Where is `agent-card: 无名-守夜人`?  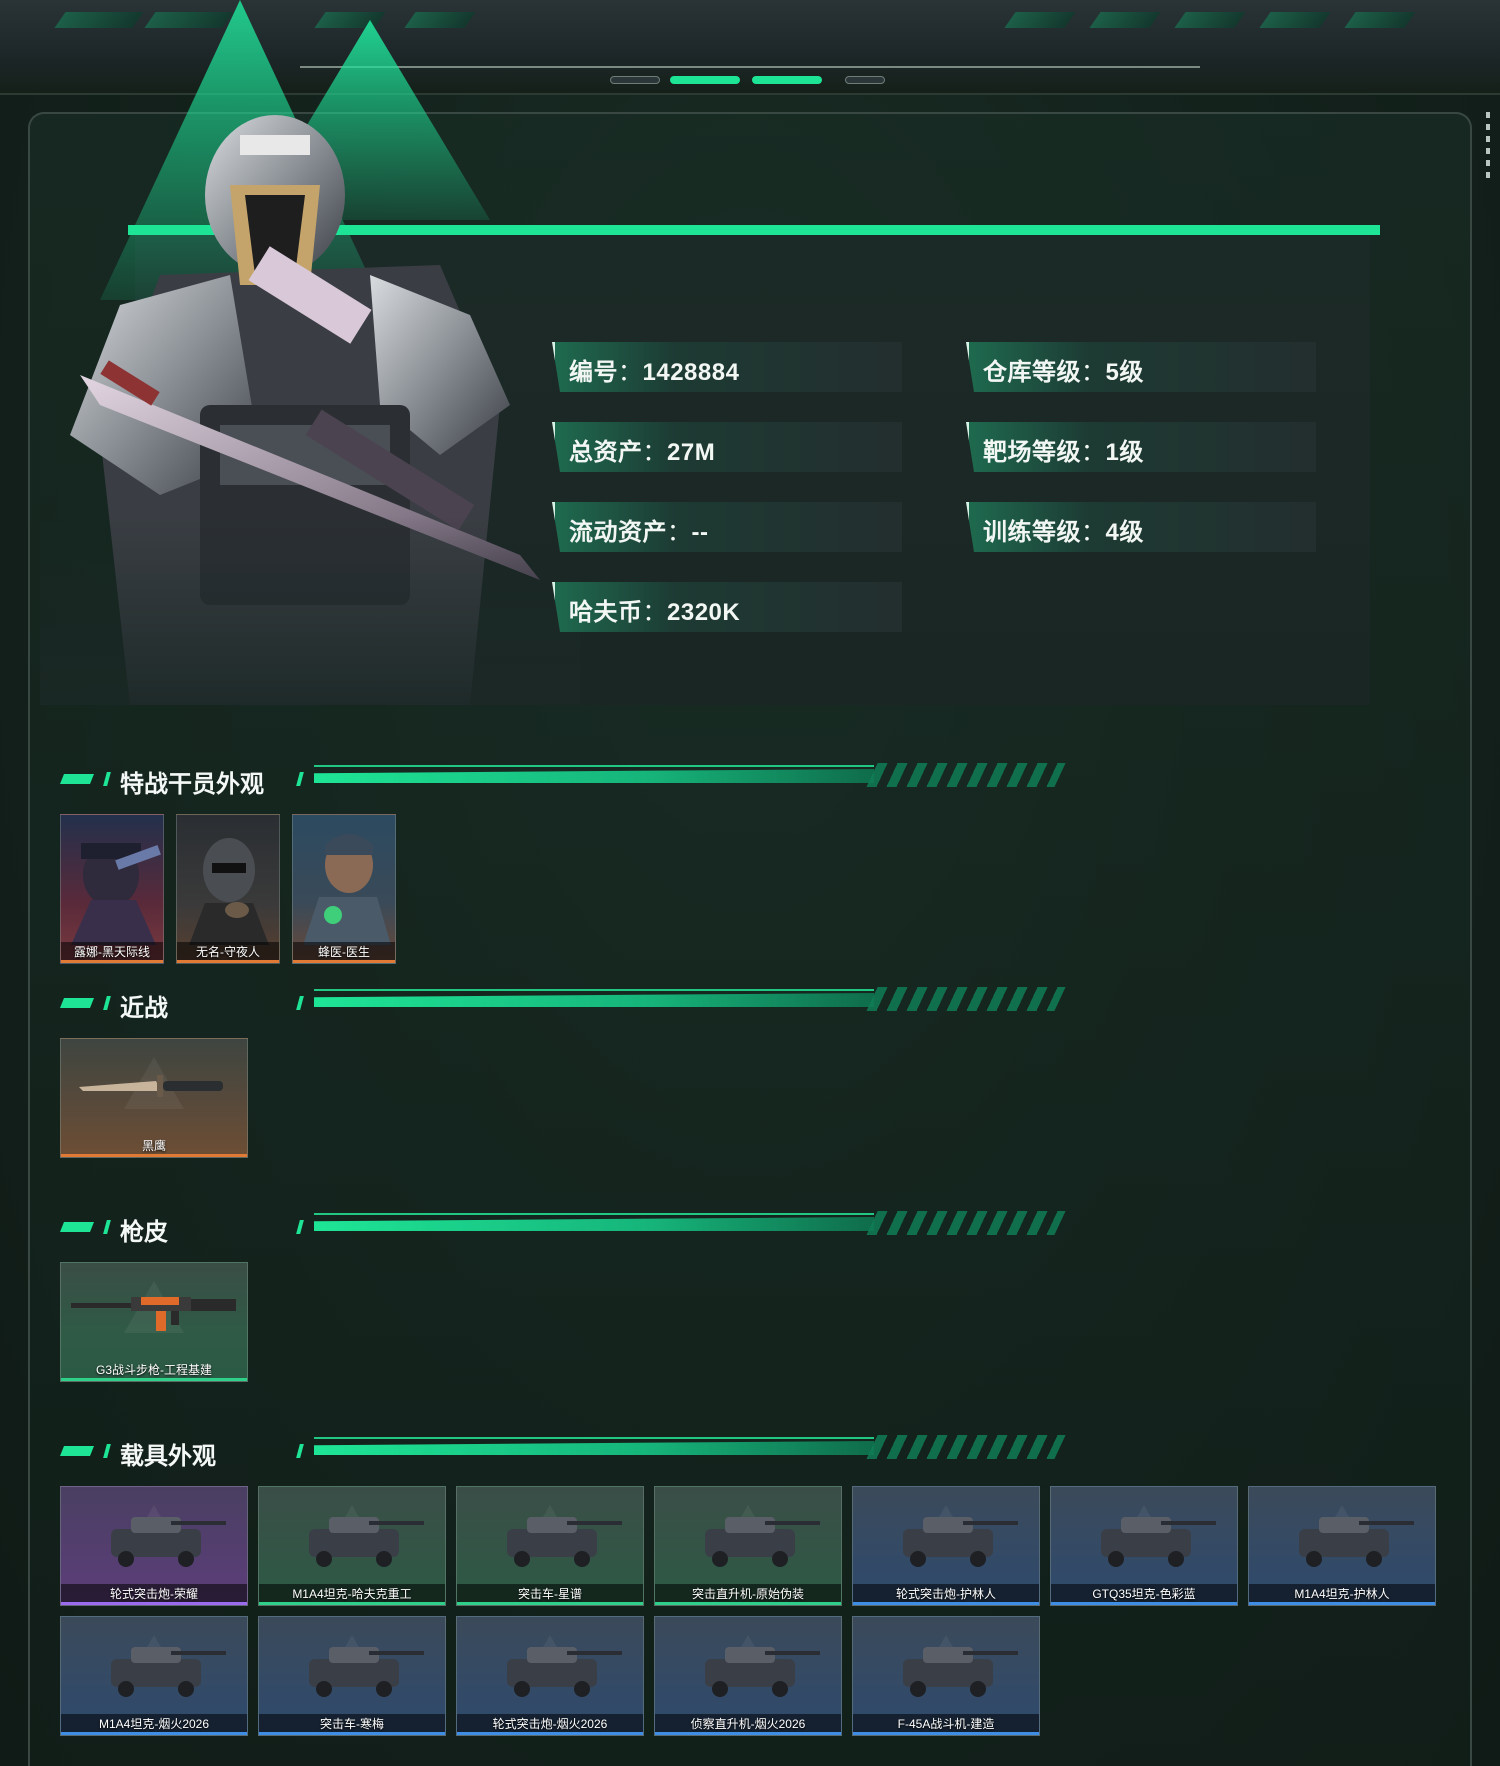
agent-card: 无名-守夜人 is located at coordinates (228, 889).